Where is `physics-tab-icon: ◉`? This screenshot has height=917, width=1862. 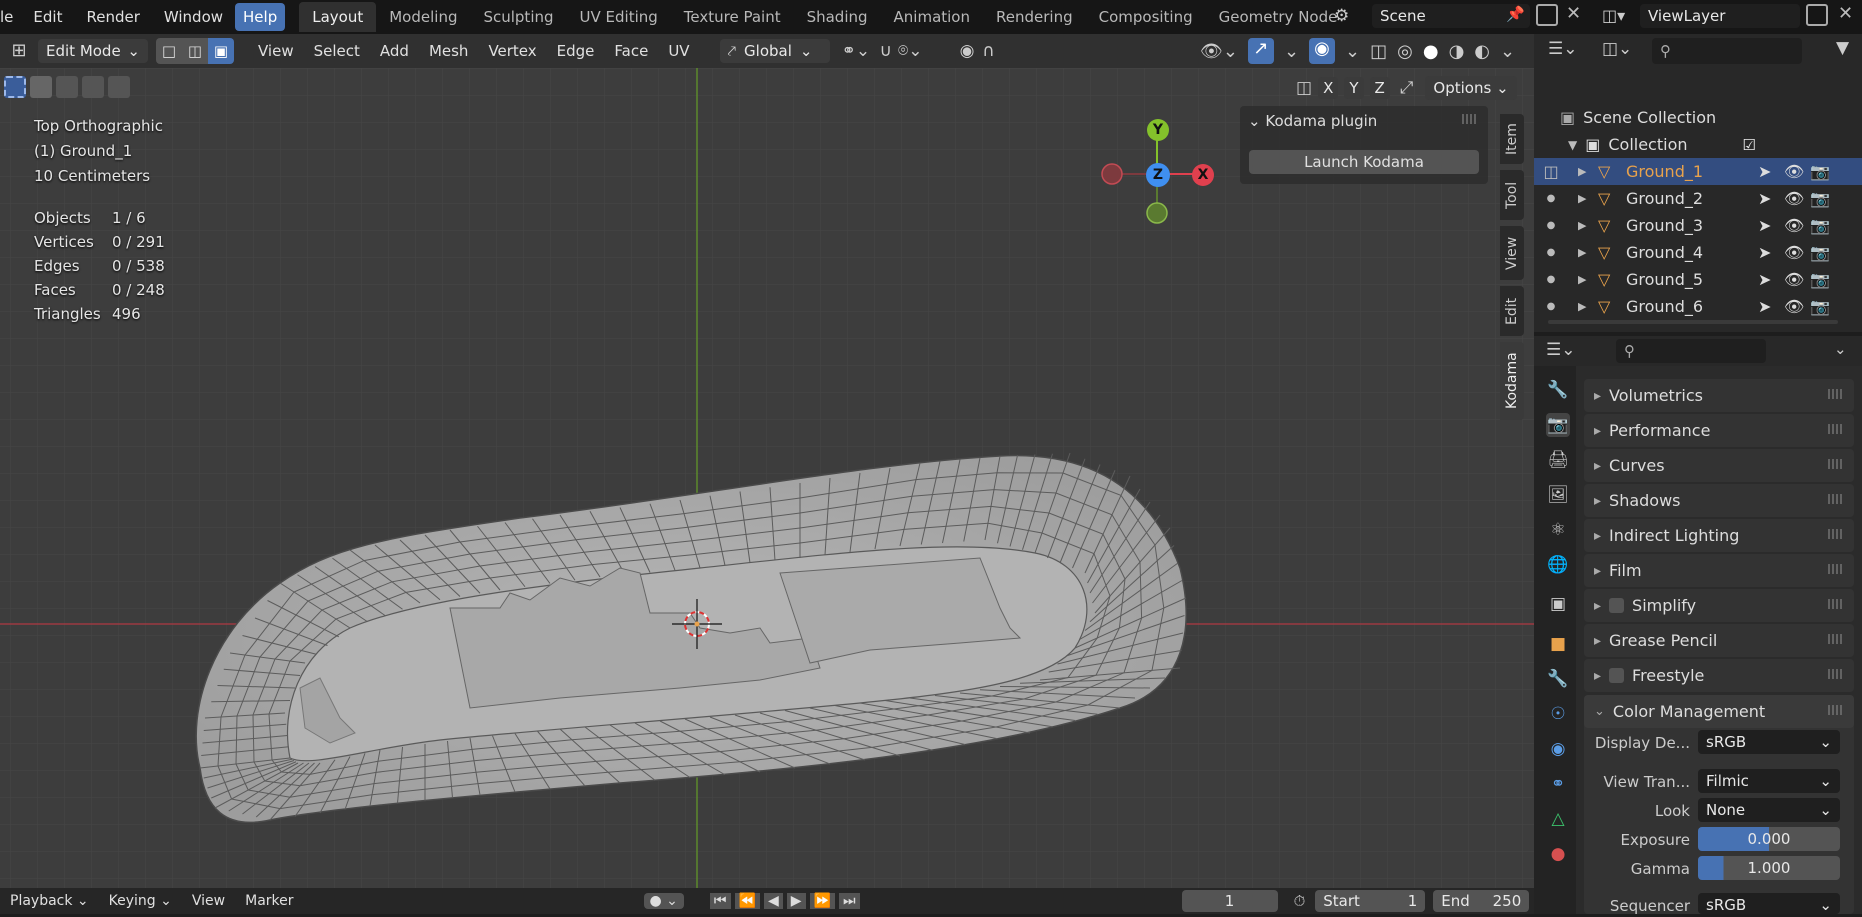
physics-tab-icon: ◉ is located at coordinates (1558, 749).